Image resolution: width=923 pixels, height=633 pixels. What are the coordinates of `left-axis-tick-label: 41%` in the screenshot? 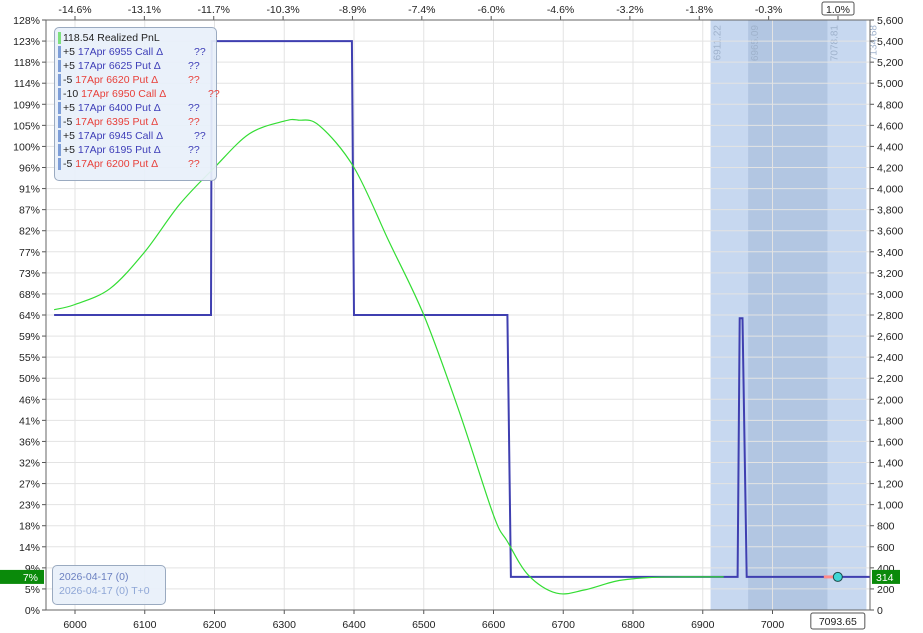 It's located at (29, 421).